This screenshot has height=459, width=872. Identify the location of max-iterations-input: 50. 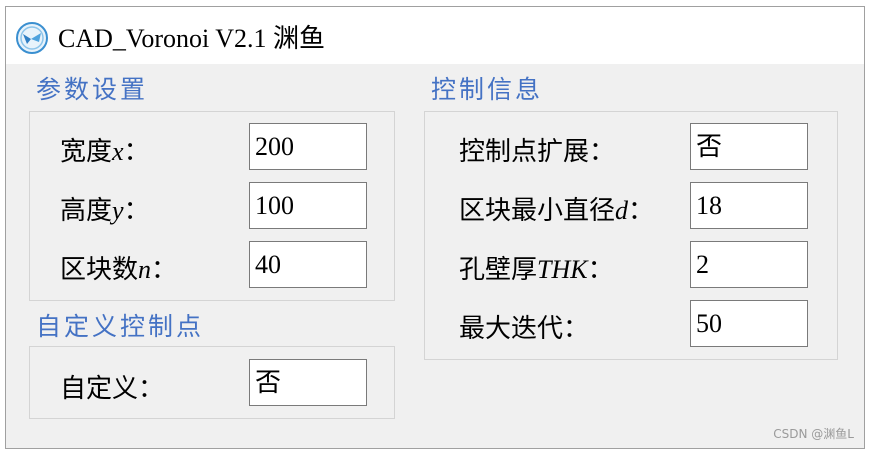
(749, 323).